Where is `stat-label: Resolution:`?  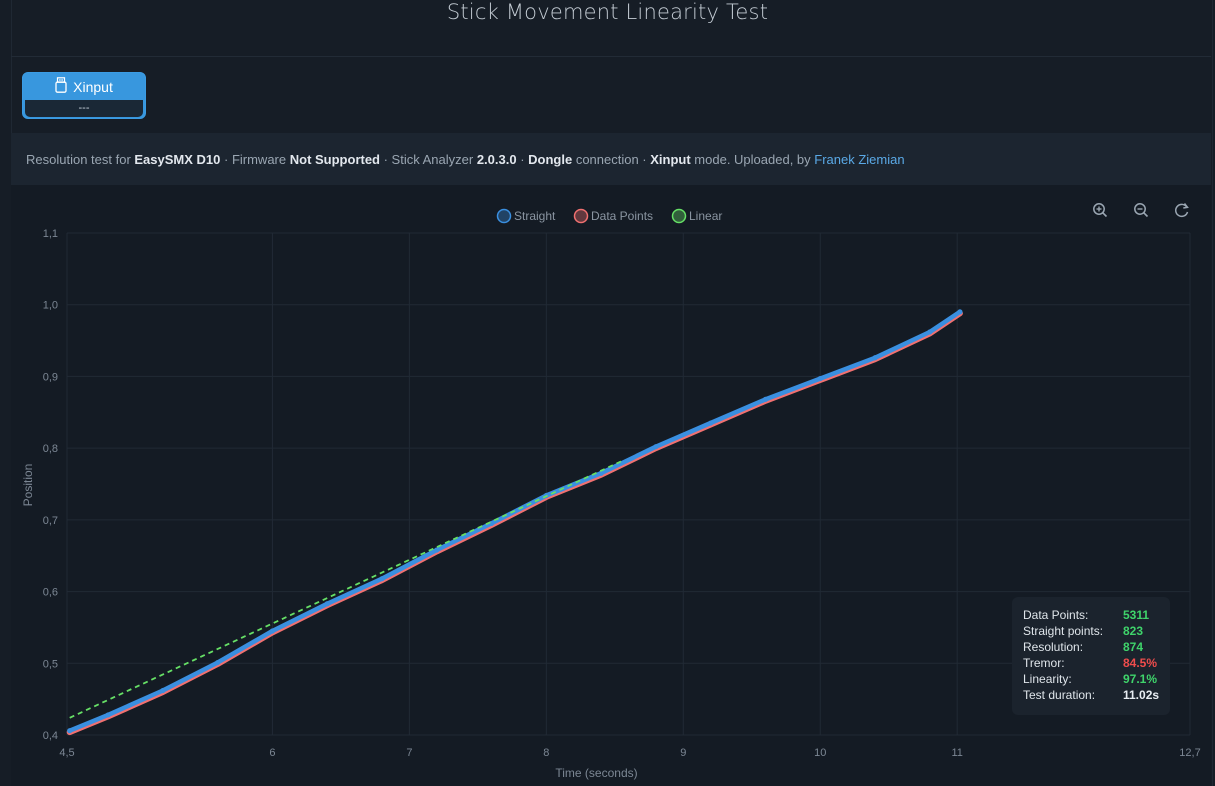
stat-label: Resolution: is located at coordinates (1053, 647).